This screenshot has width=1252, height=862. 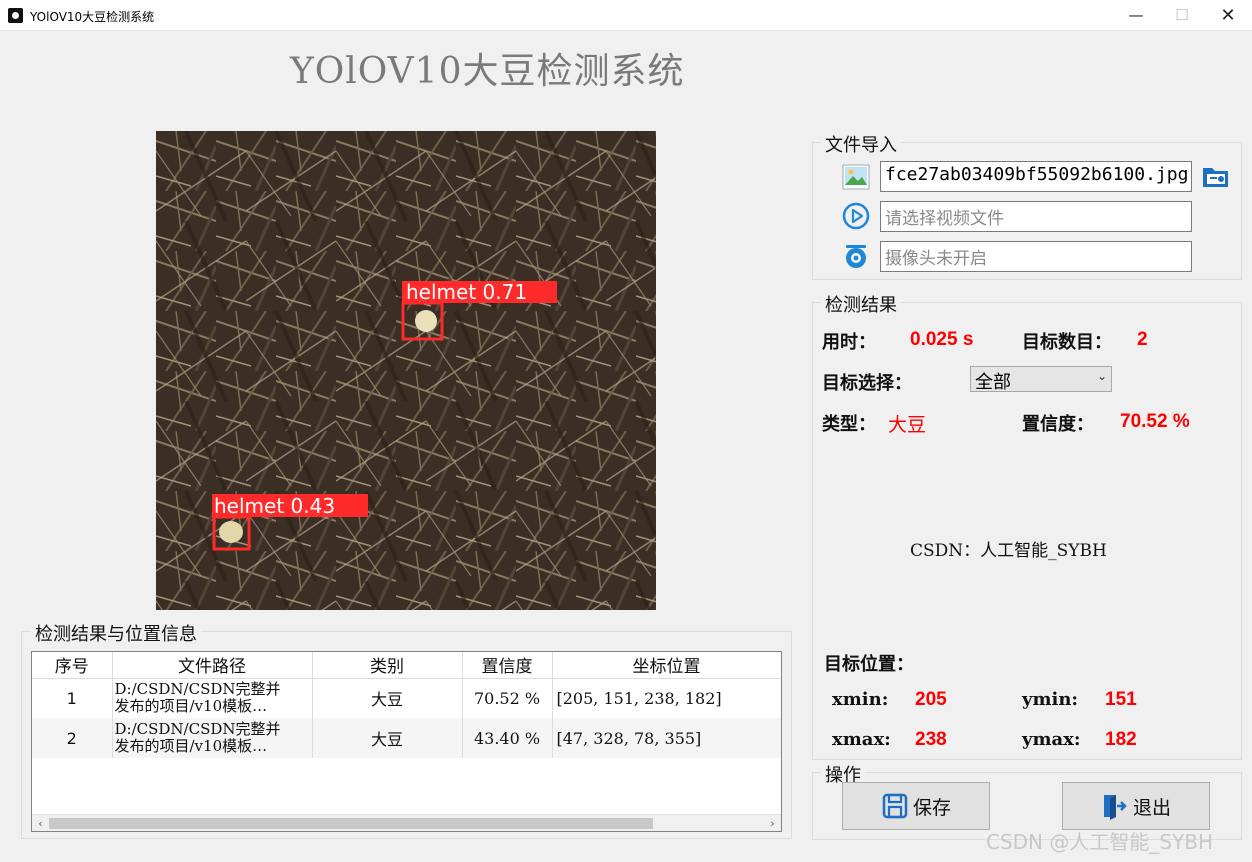 I want to click on exit-button: 退出, so click(x=1136, y=806).